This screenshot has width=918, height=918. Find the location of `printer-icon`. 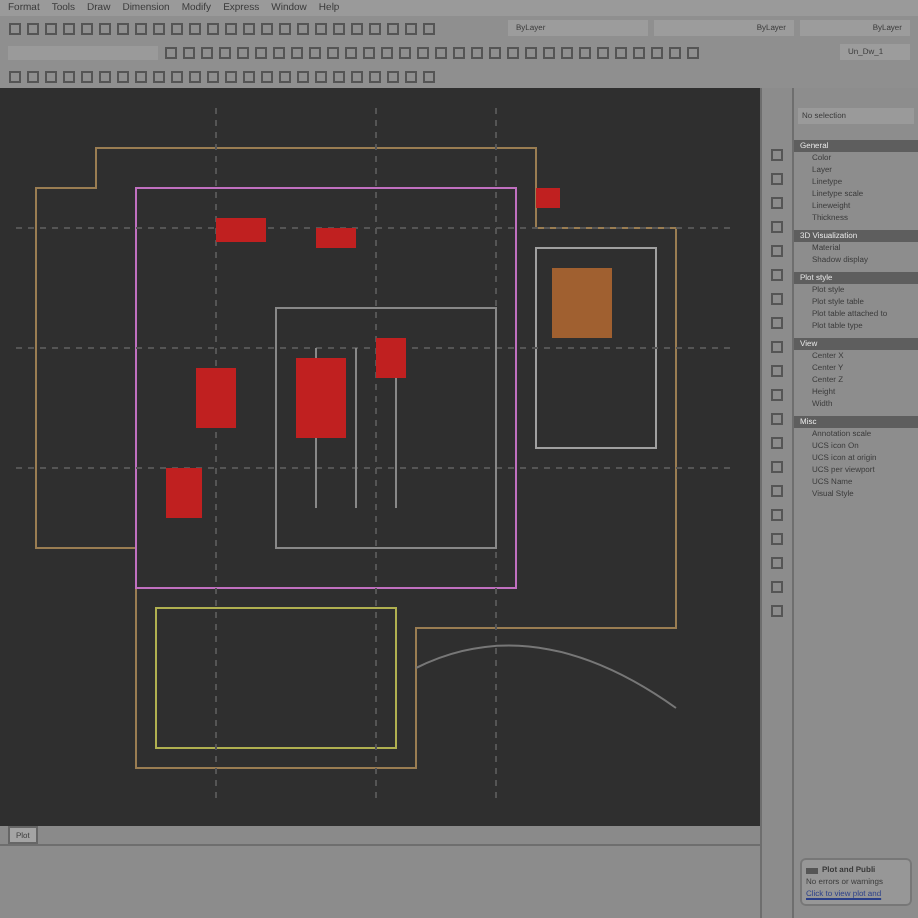

printer-icon is located at coordinates (812, 870).